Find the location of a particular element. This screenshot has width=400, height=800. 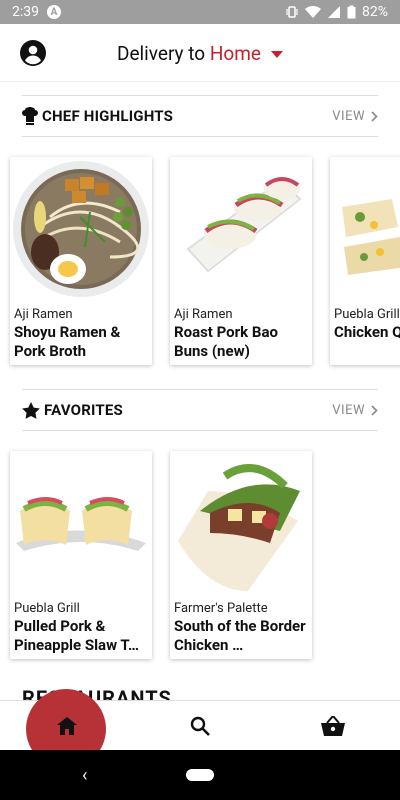

chef-card: Aji Ramen Shoyu Ramen & Pork Broth is located at coordinates (81, 261).